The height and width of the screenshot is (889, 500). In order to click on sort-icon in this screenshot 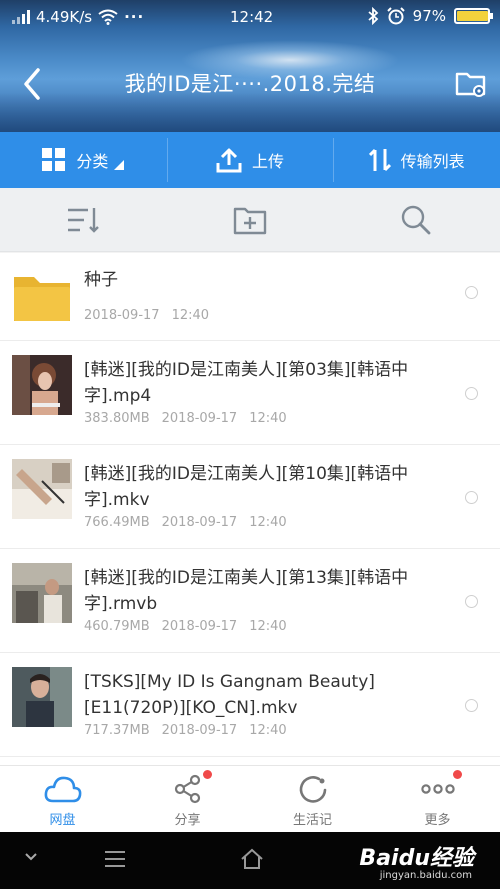, I will do `click(83, 220)`.